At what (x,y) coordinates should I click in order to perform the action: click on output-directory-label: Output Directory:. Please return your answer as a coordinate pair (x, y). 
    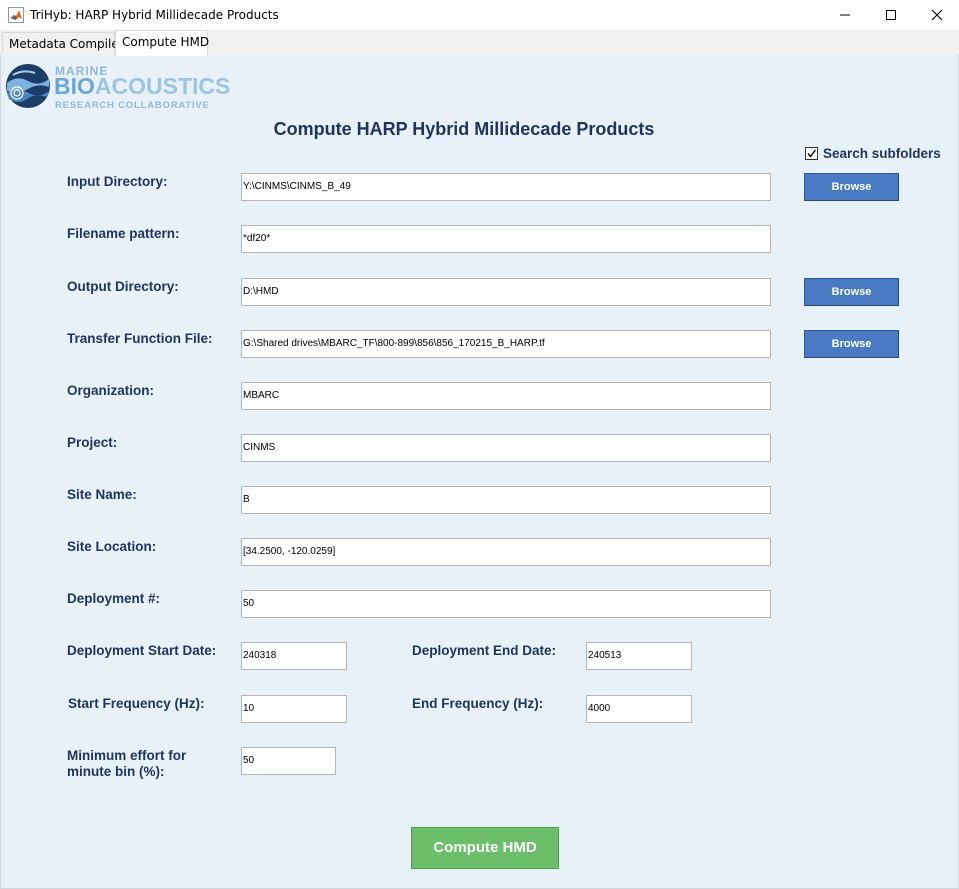
    Looking at the image, I should click on (123, 286).